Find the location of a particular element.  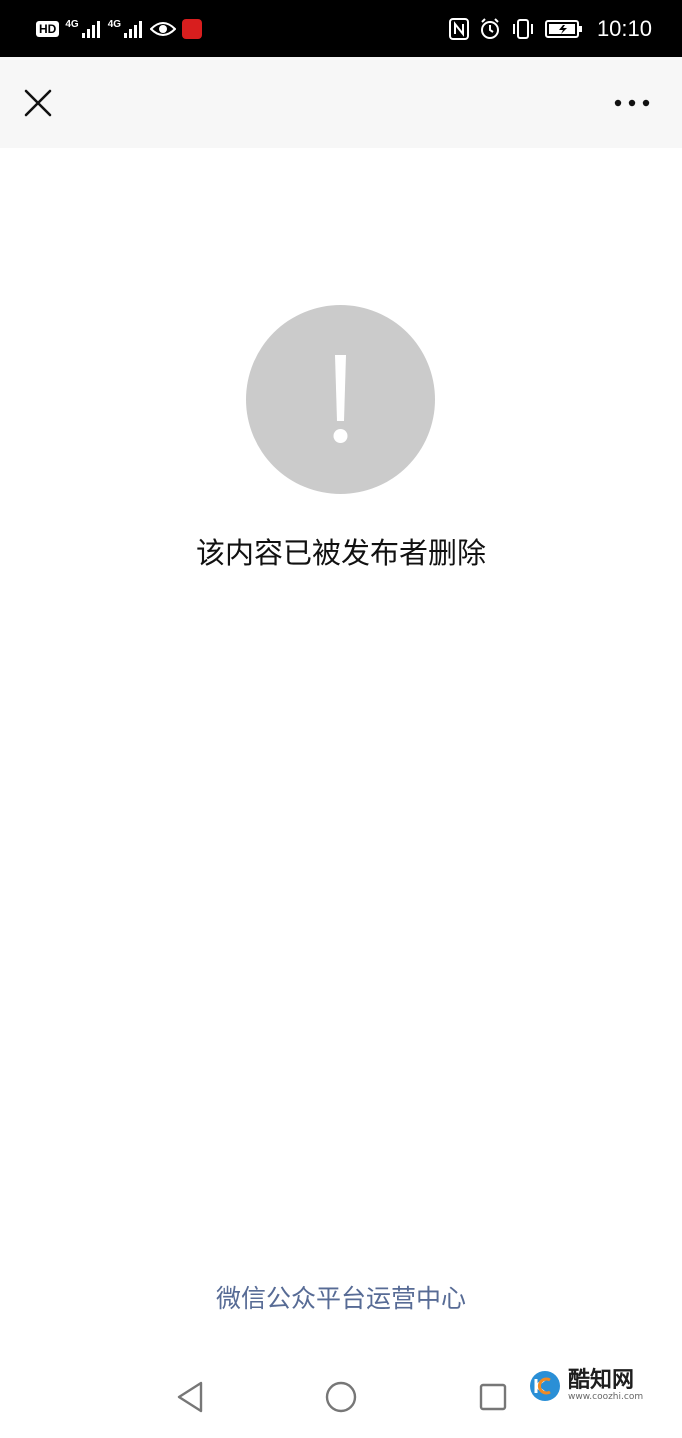

home-circle-icon is located at coordinates (341, 1397).